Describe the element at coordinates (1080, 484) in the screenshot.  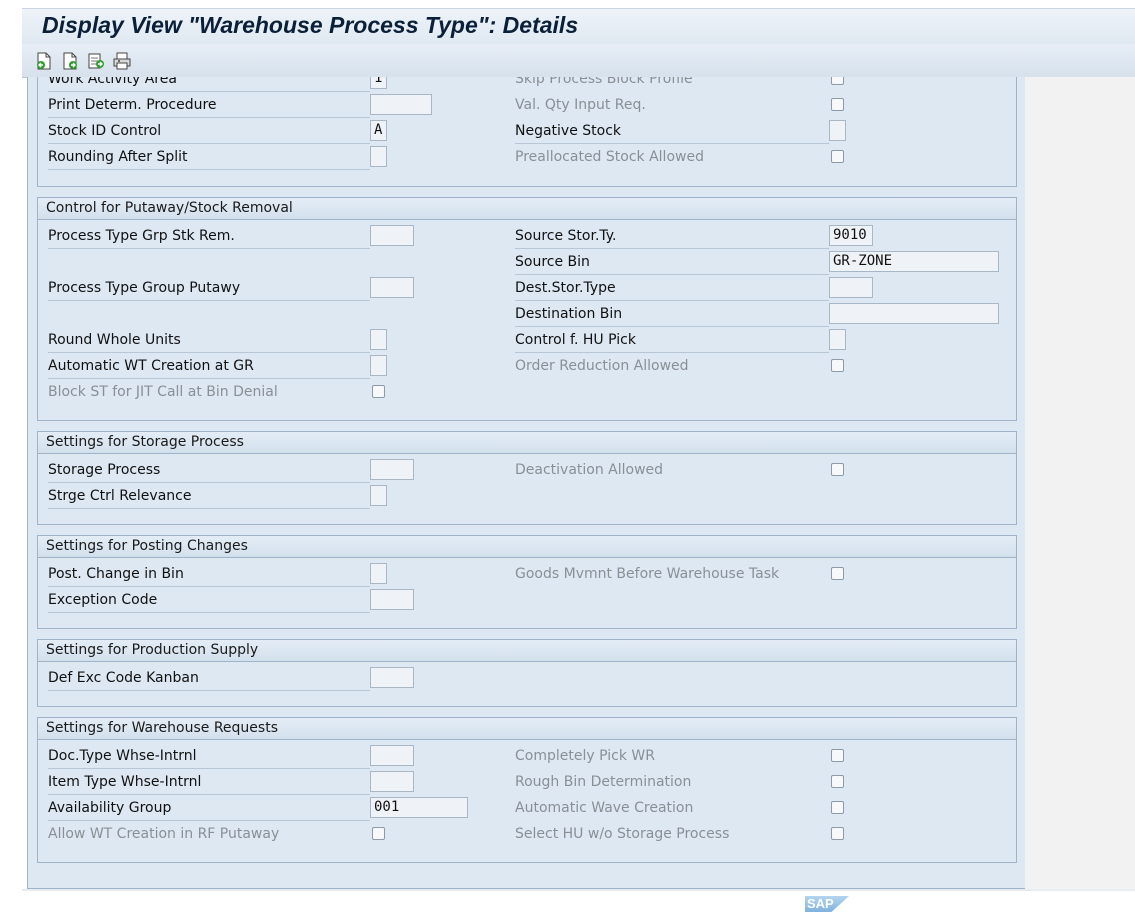
I see `right-empty-area` at that location.